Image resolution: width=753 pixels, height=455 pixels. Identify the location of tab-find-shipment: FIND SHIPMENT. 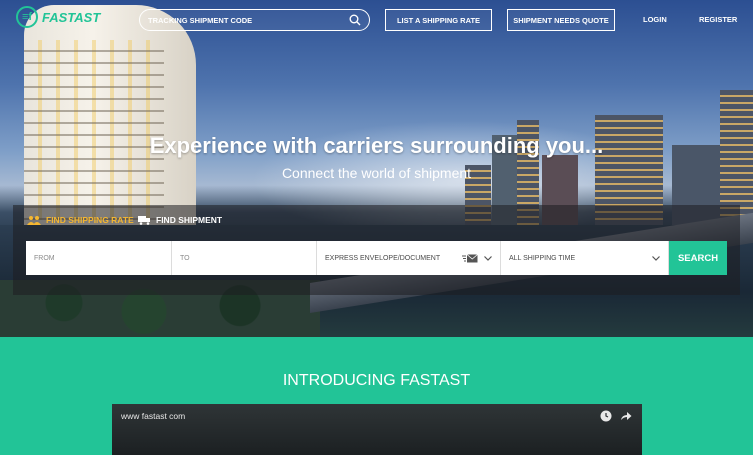
(180, 220).